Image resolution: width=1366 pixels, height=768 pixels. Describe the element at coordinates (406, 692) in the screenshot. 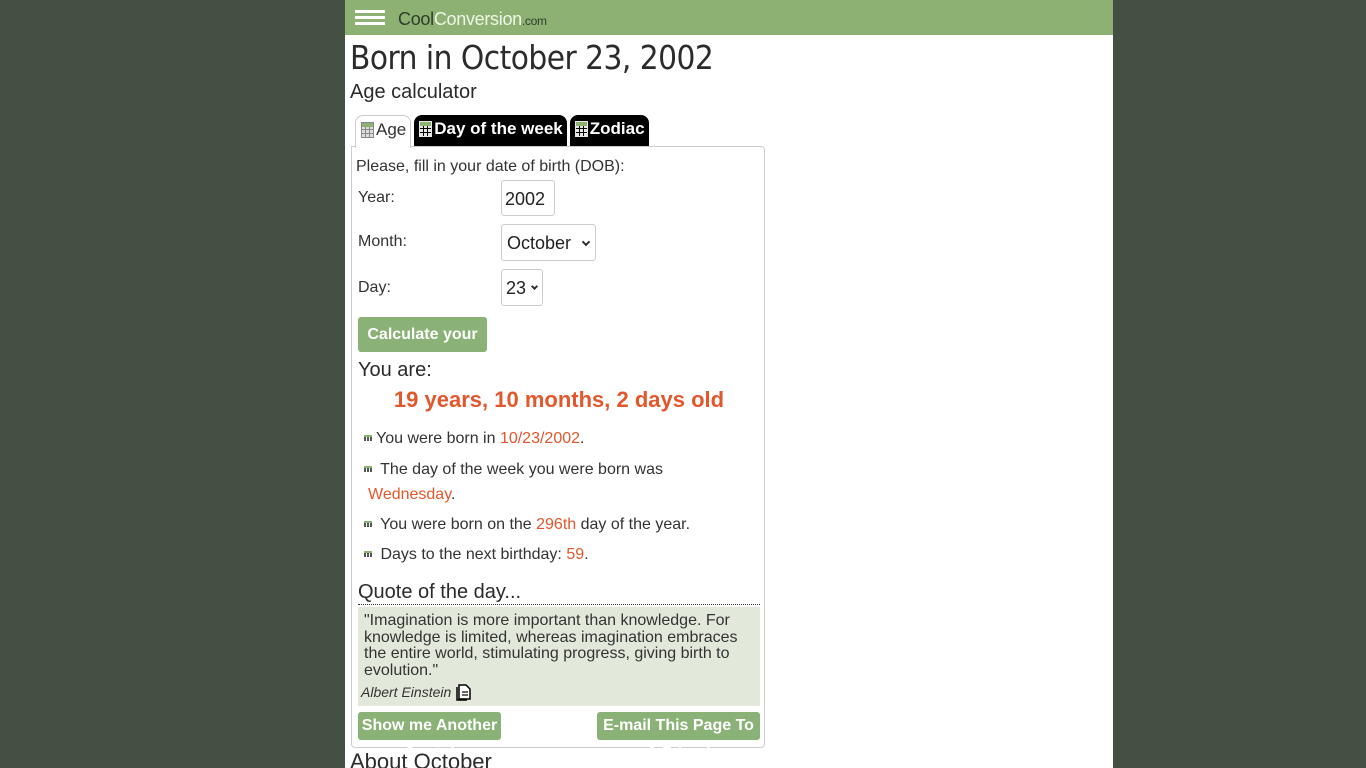

I see `quote-author: Albert Einstein` at that location.